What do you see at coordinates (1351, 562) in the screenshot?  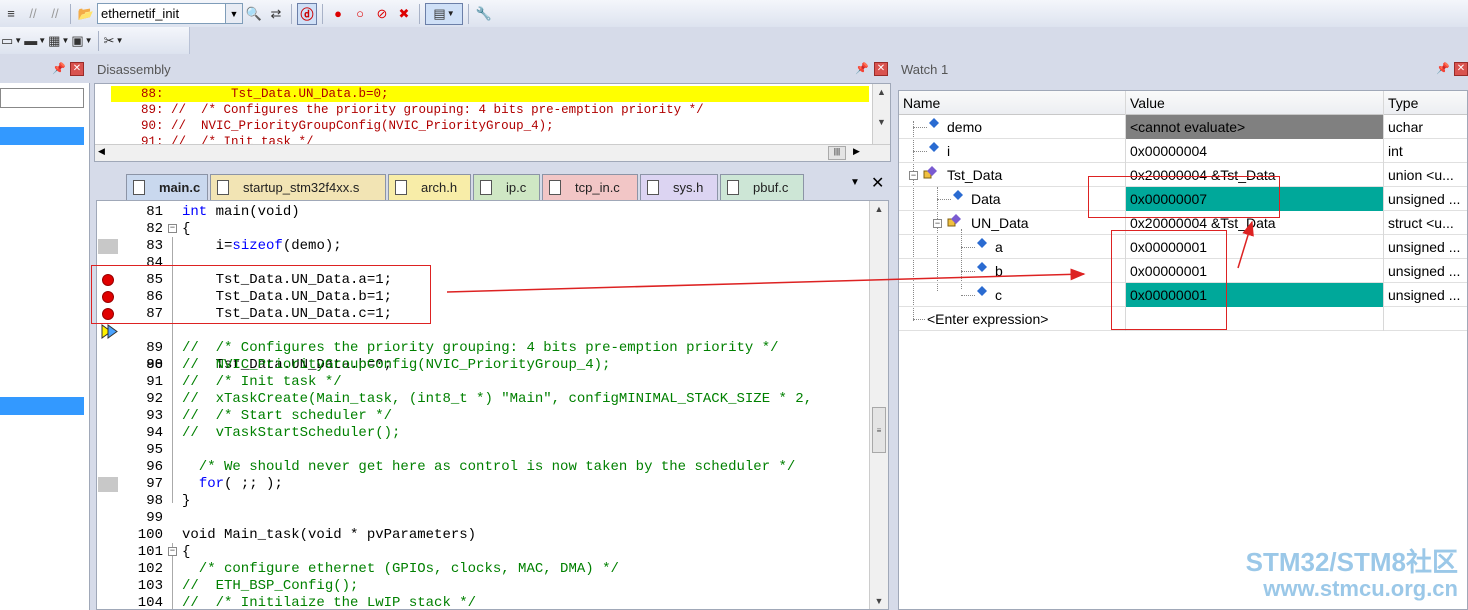 I see `watermark-line1: STM32/STM8社区` at bounding box center [1351, 562].